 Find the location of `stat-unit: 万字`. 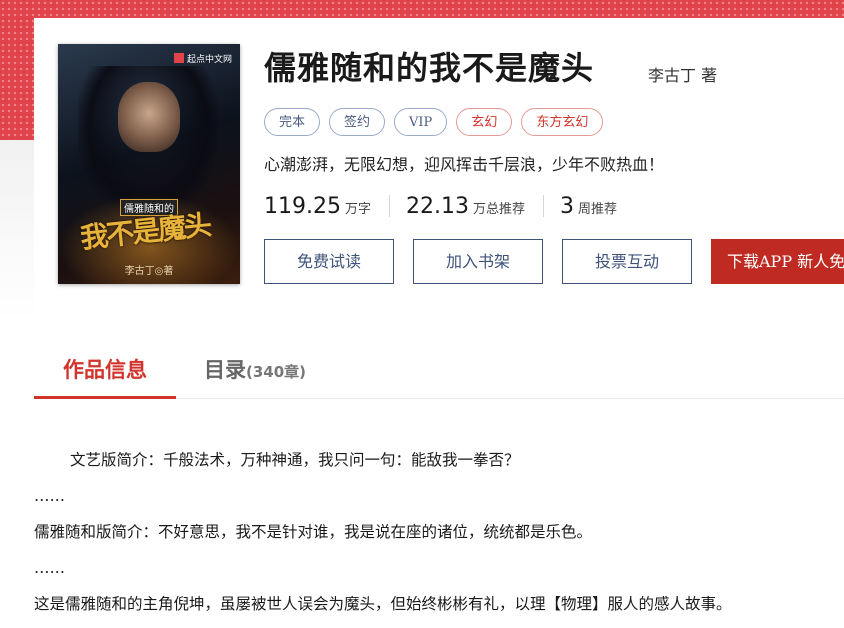

stat-unit: 万字 is located at coordinates (357, 209).